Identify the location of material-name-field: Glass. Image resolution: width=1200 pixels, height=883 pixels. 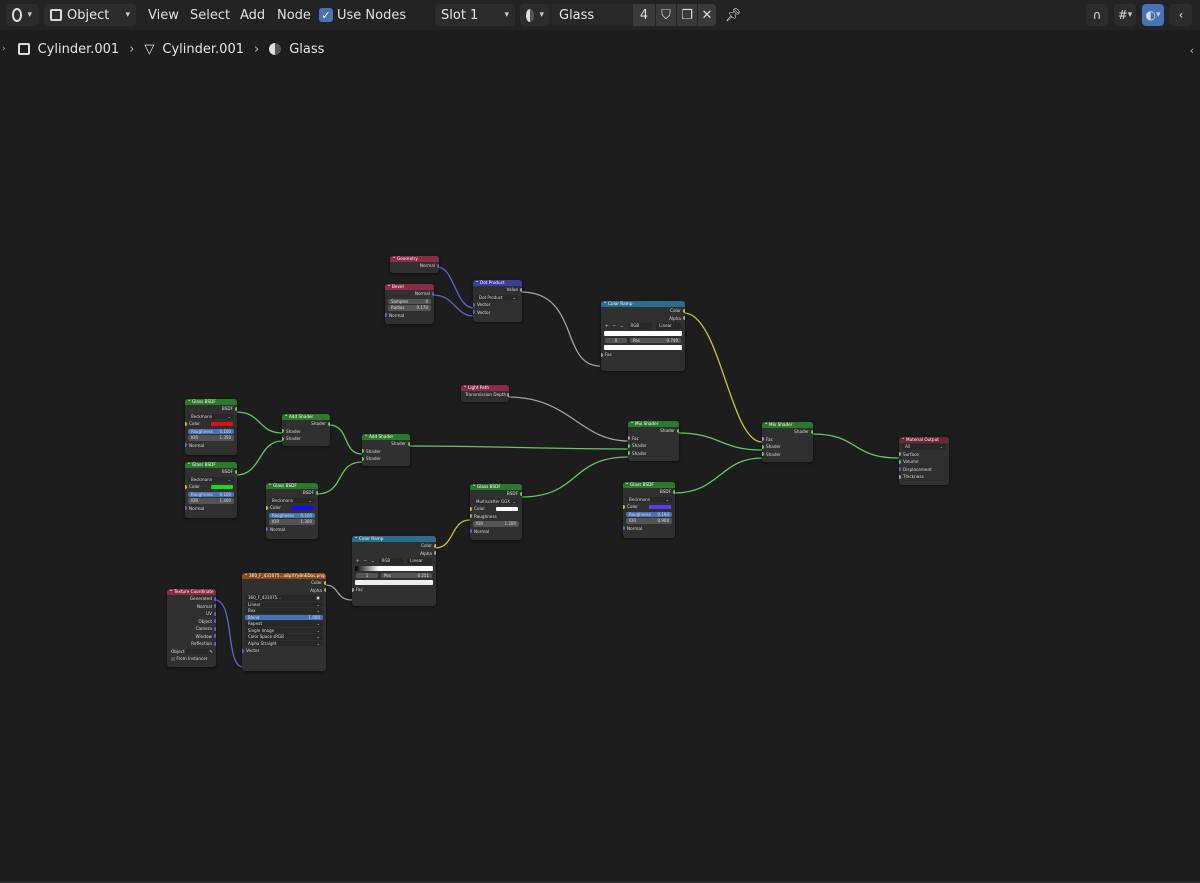
(592, 15).